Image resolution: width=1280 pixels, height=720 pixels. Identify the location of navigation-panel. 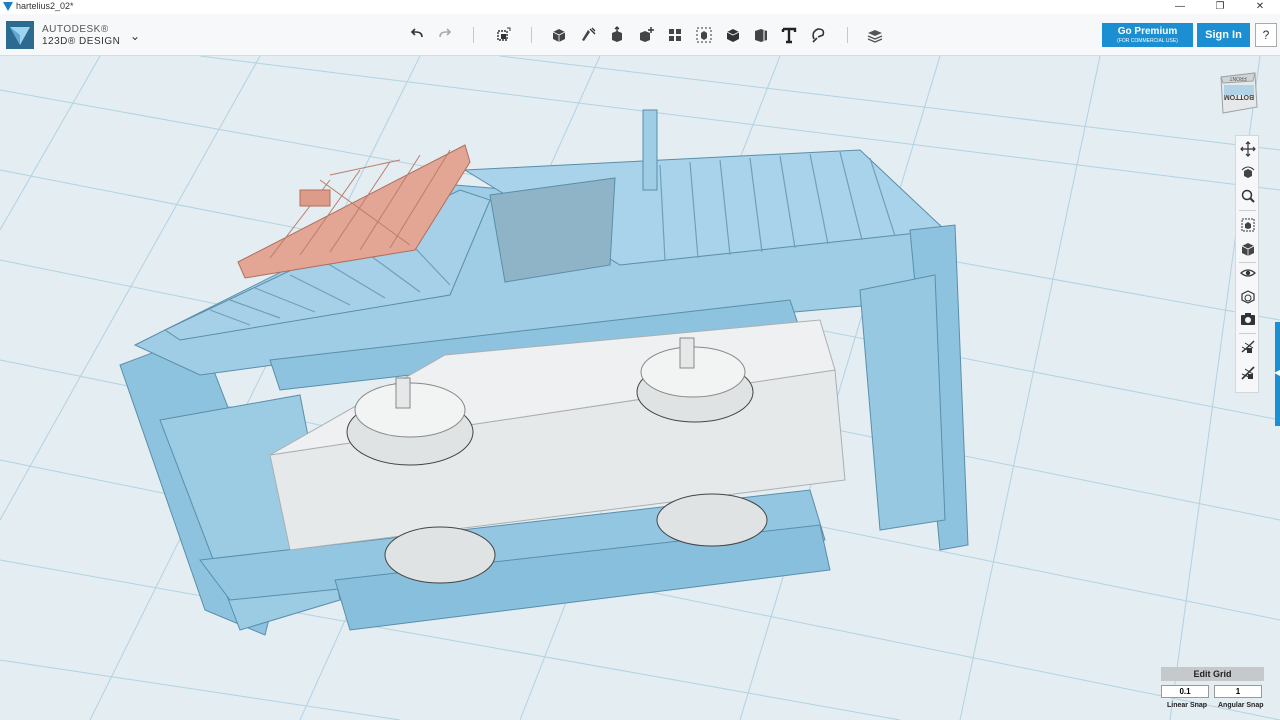
(1247, 264).